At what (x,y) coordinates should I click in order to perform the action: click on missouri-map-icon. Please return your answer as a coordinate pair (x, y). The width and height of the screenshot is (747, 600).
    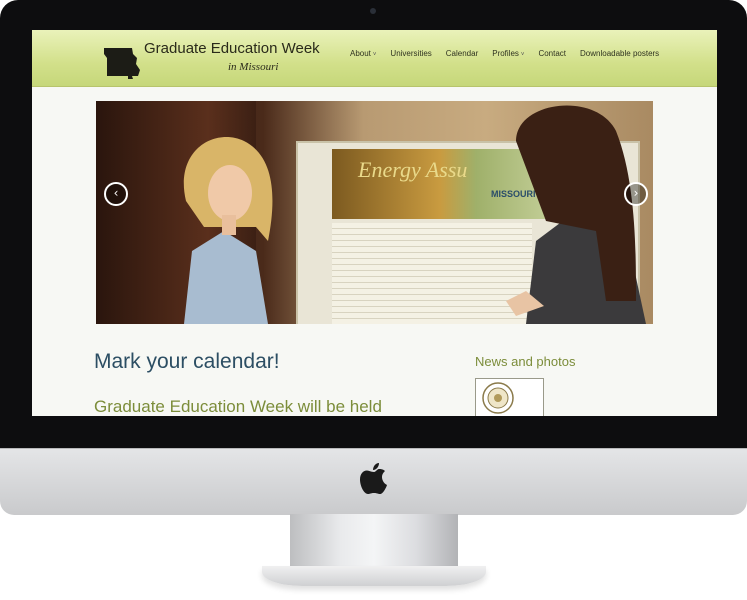
    Looking at the image, I should click on (122, 62).